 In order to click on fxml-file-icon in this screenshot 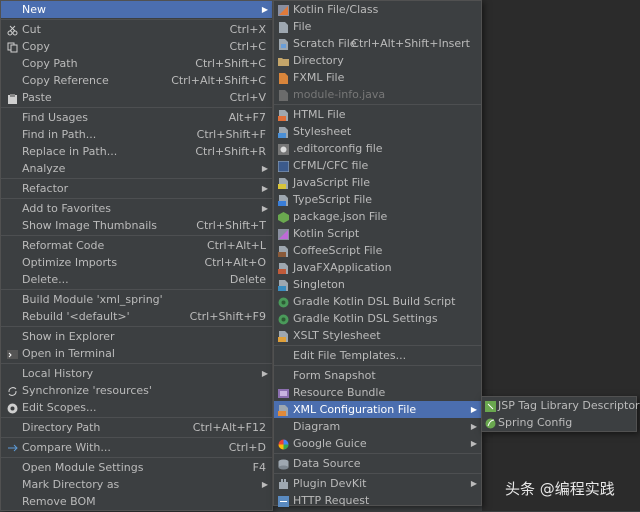, I will do `click(283, 78)`.